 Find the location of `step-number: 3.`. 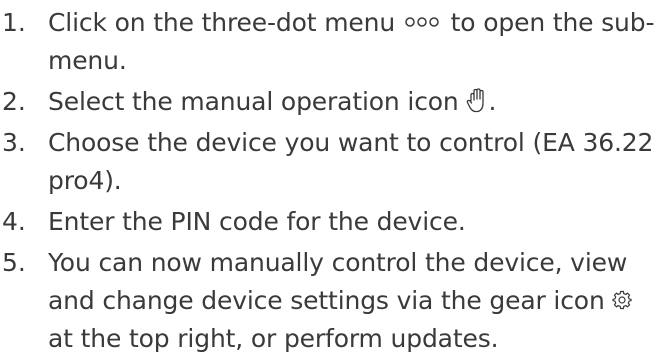

step-number: 3. is located at coordinates (14, 142).